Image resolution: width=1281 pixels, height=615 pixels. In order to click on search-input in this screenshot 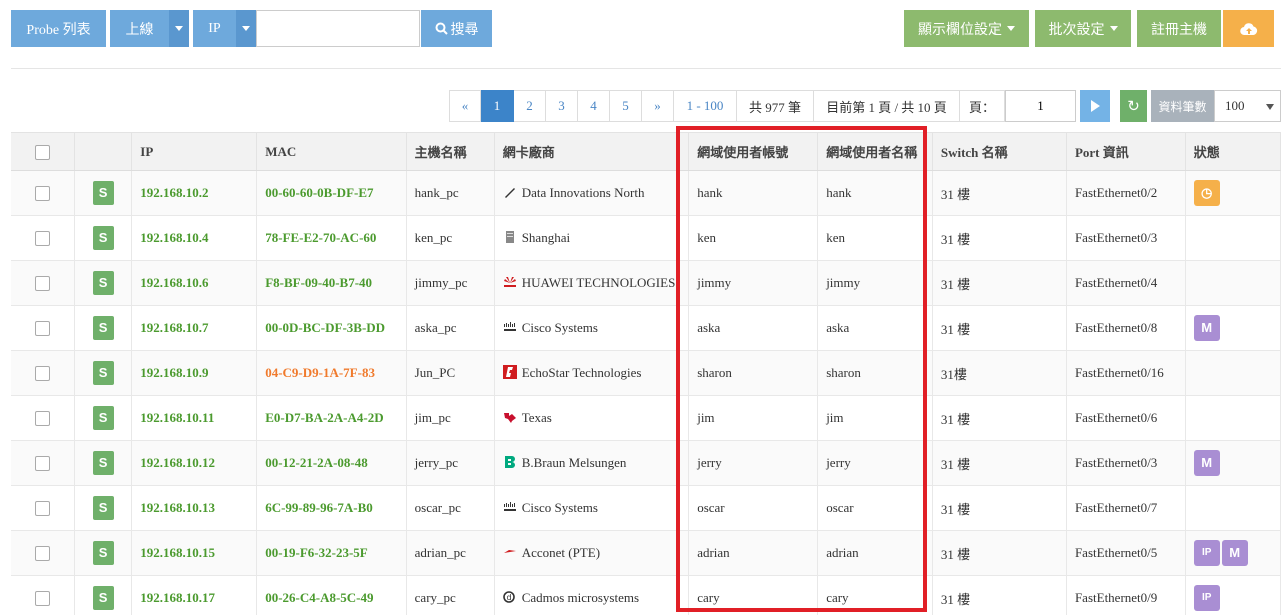, I will do `click(338, 28)`.